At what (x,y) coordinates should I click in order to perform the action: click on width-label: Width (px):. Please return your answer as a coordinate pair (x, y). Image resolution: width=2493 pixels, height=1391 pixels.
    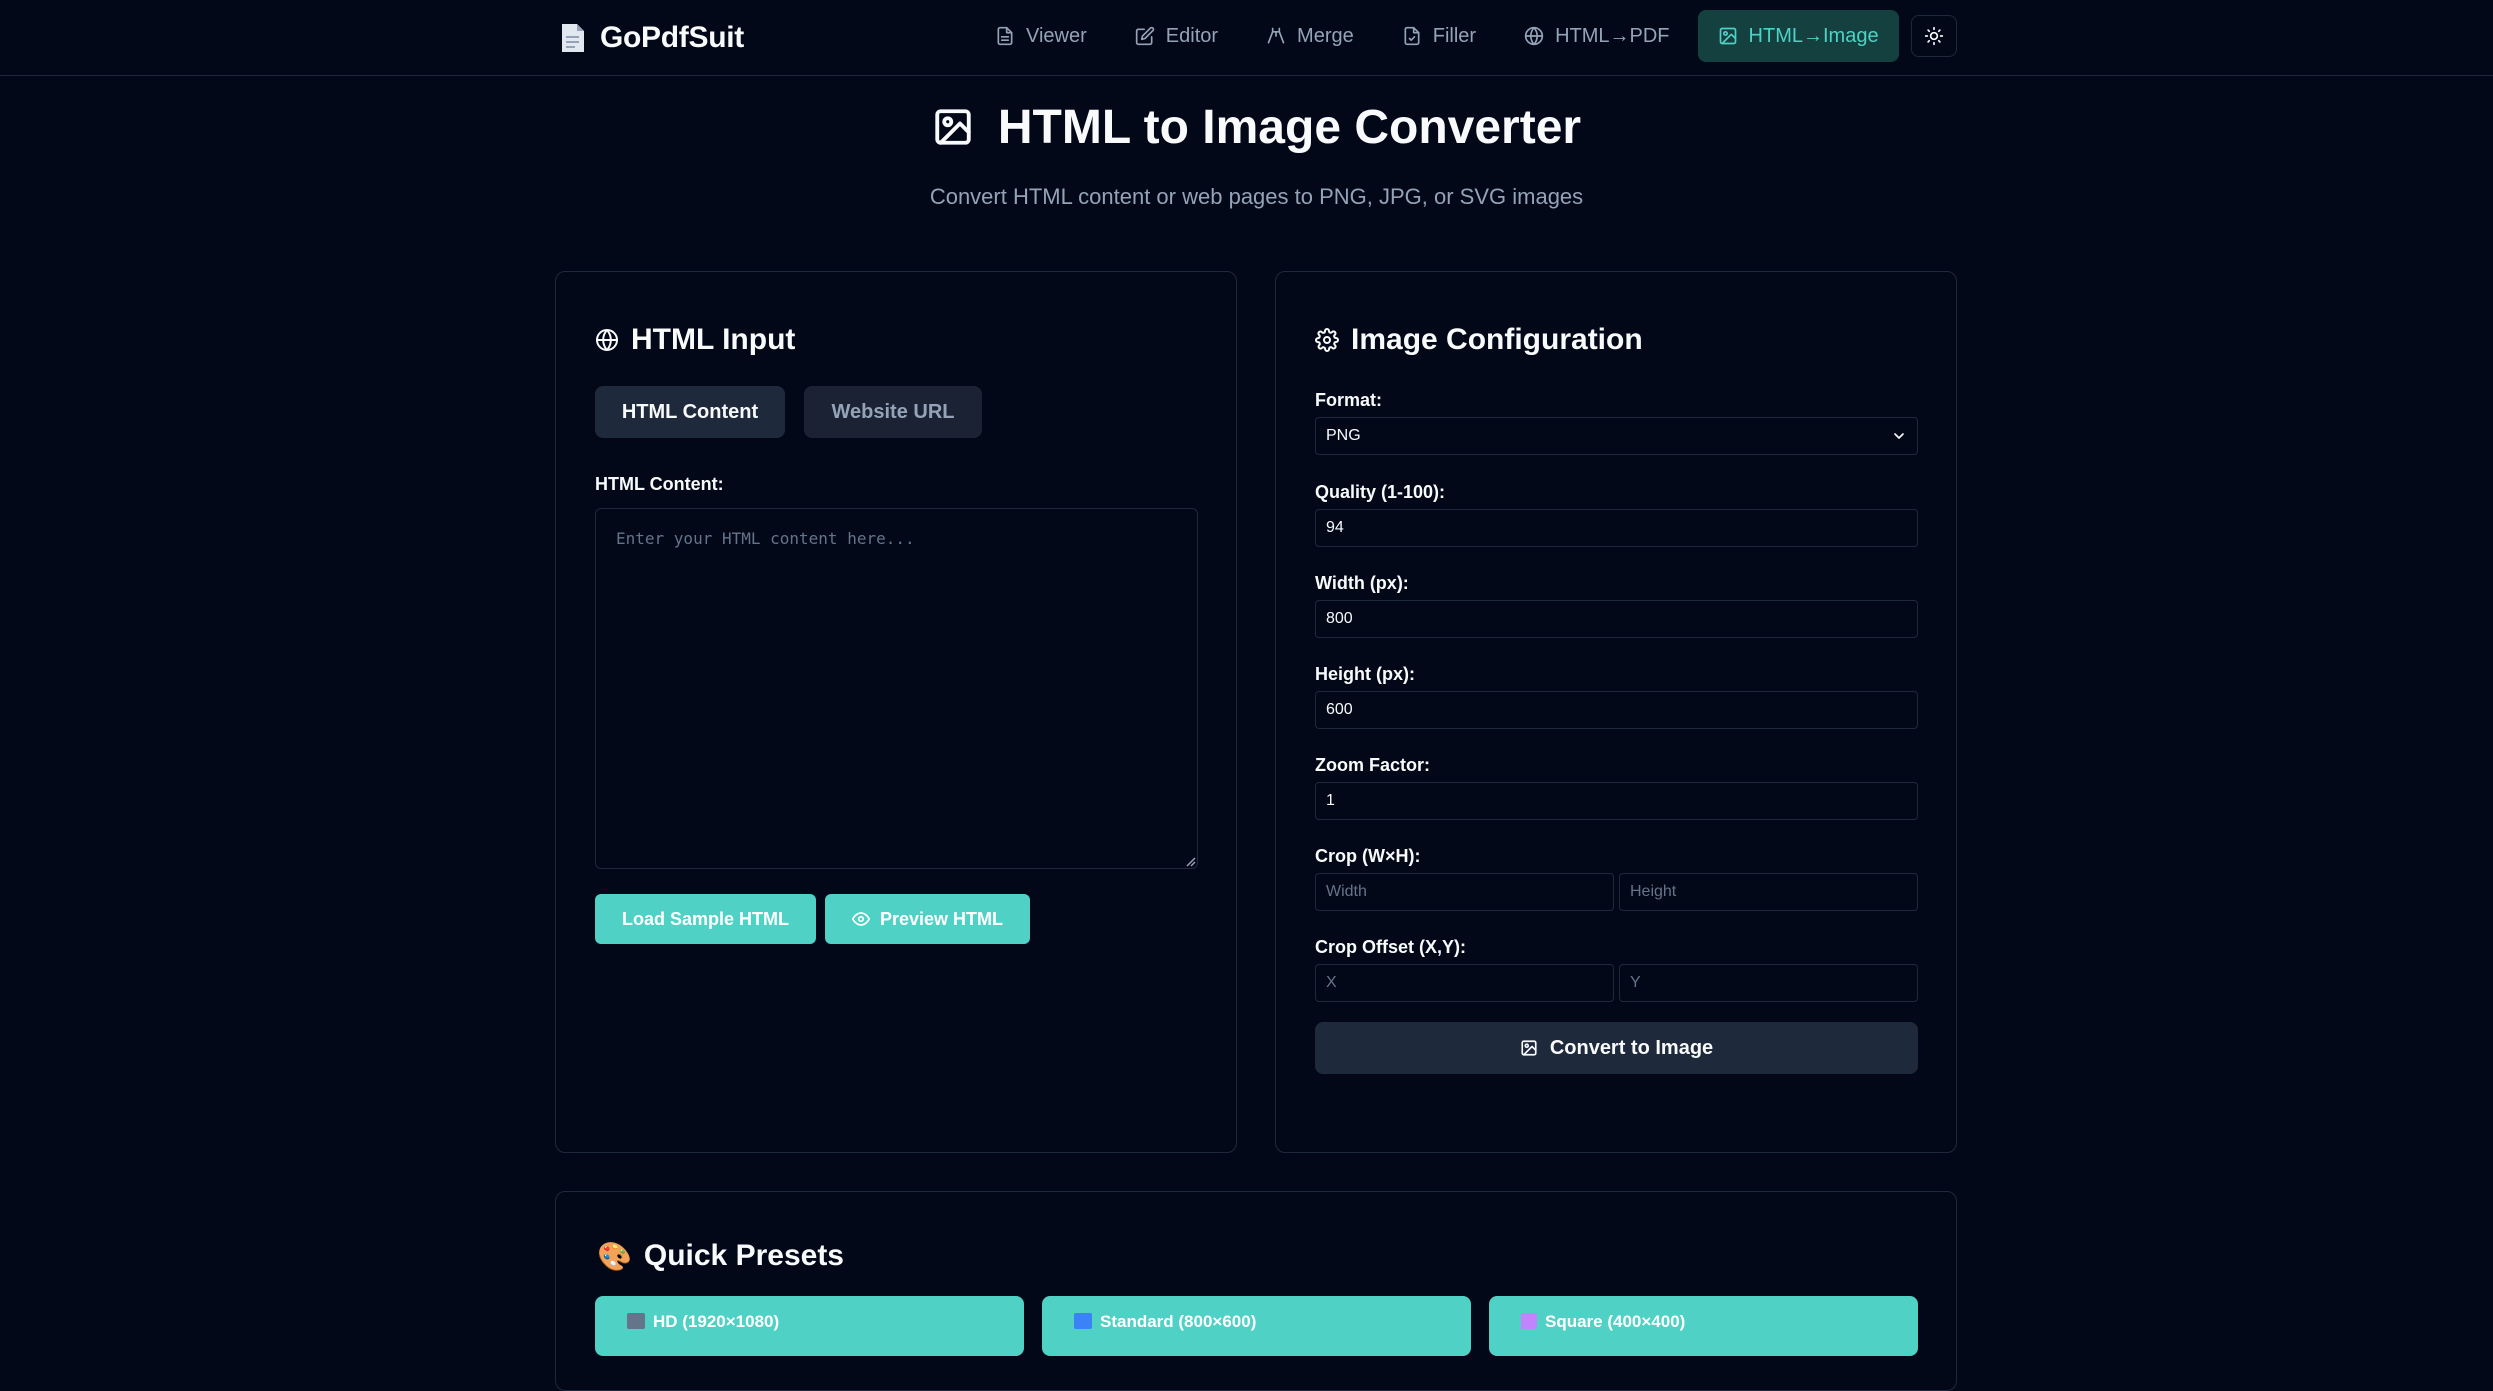
    Looking at the image, I should click on (1362, 583).